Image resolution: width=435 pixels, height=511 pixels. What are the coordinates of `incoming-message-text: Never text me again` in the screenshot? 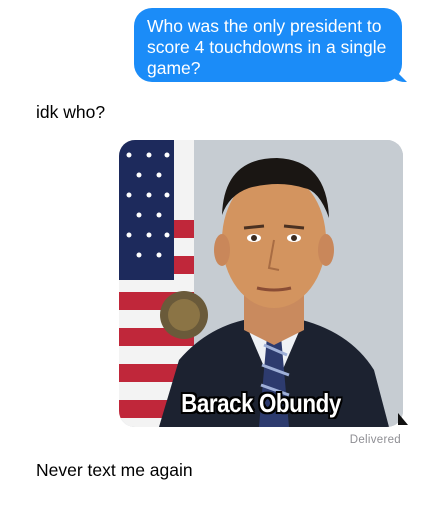 It's located at (114, 470).